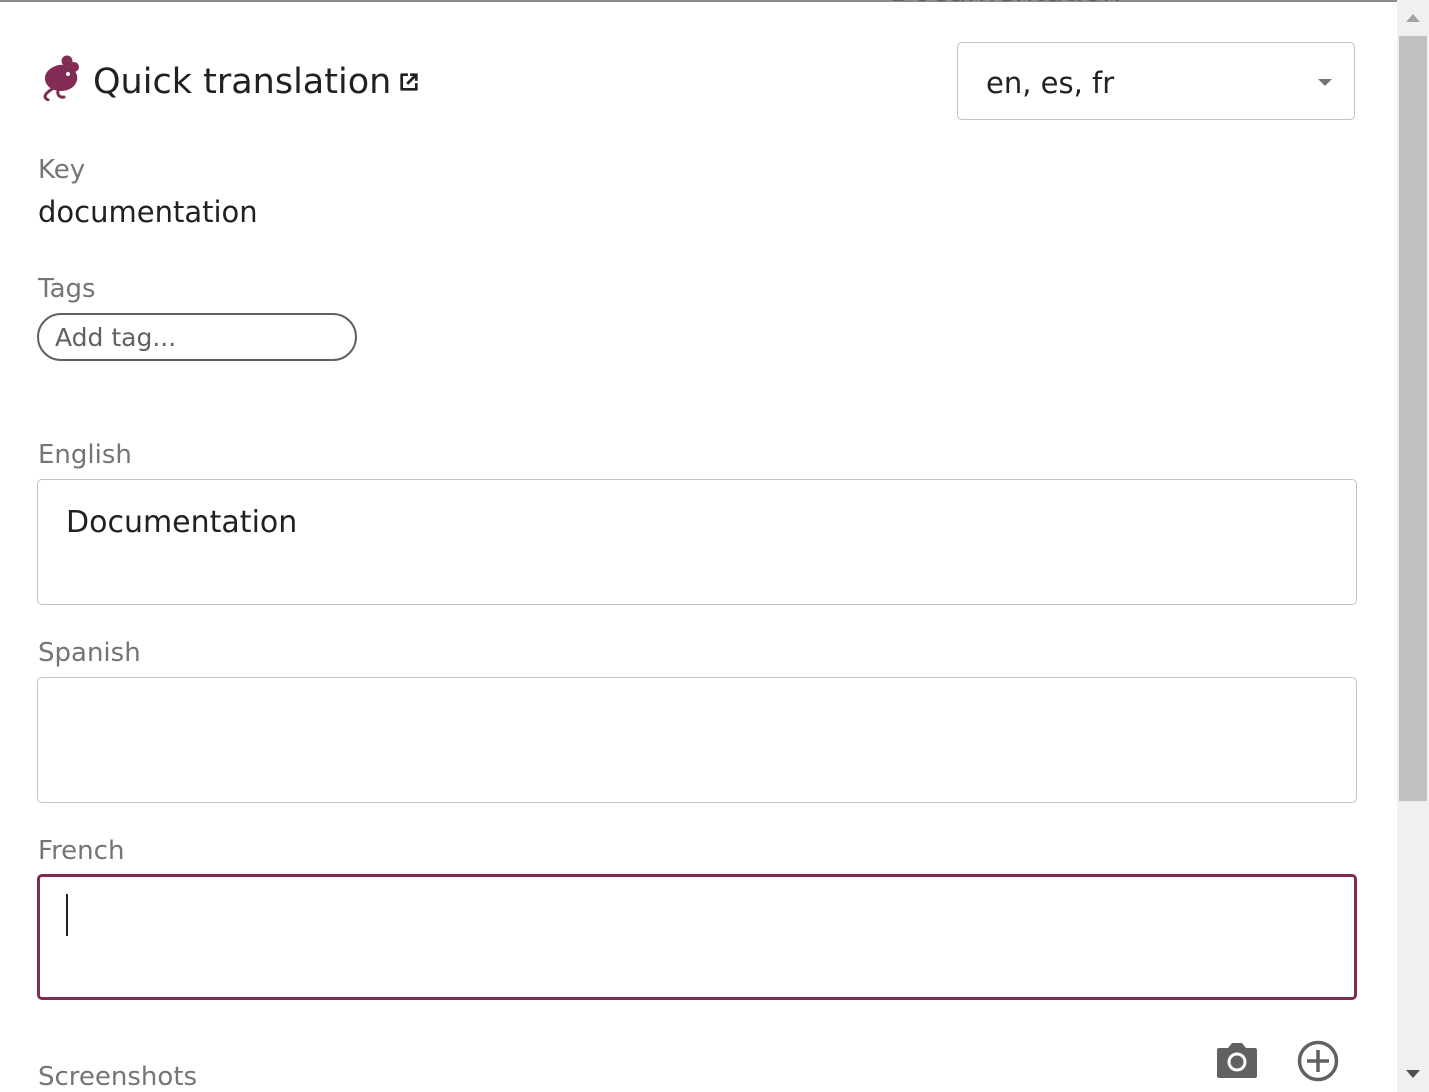 The width and height of the screenshot is (1429, 1092). I want to click on spanish-label: Spanish, so click(89, 653).